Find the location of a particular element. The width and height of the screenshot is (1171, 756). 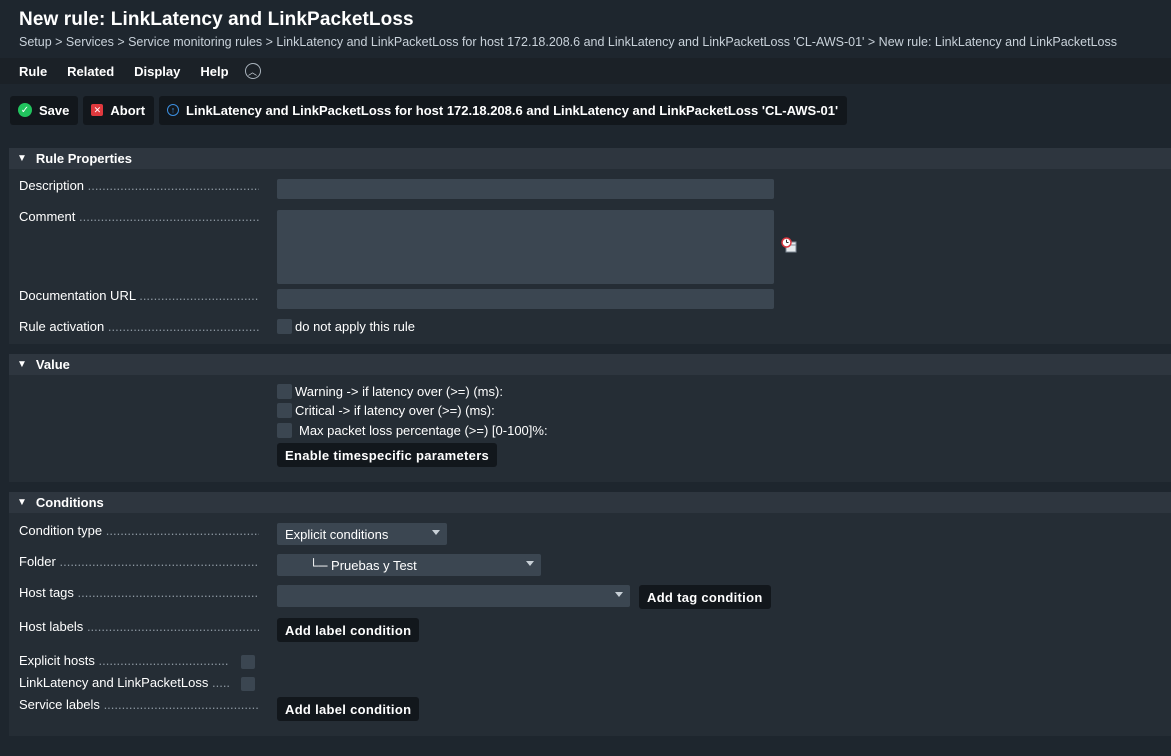

critical-text: Critical -> if latency over (>=) (ms): is located at coordinates (395, 410).